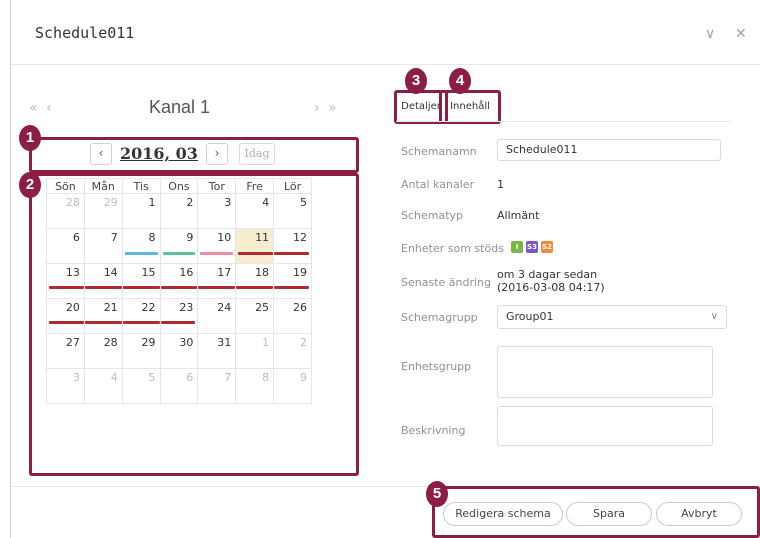  Describe the element at coordinates (101, 154) in the screenshot. I see `prev-month-button: ‹` at that location.